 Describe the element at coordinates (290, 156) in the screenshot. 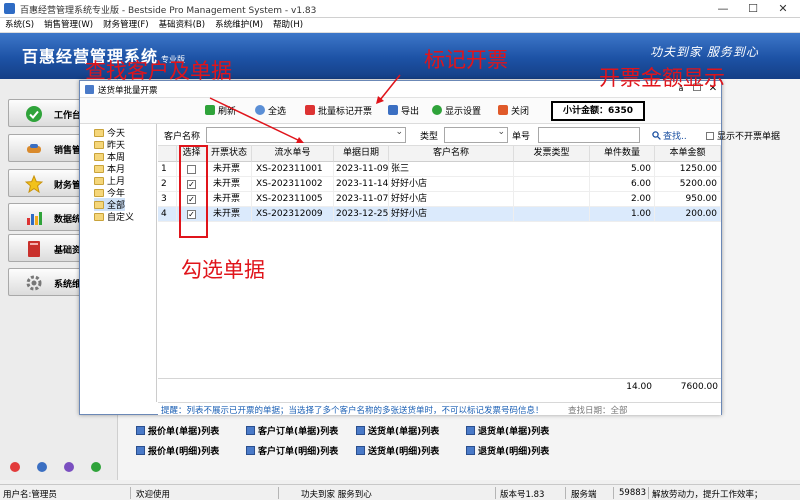

I see `annotation-overlay` at that location.